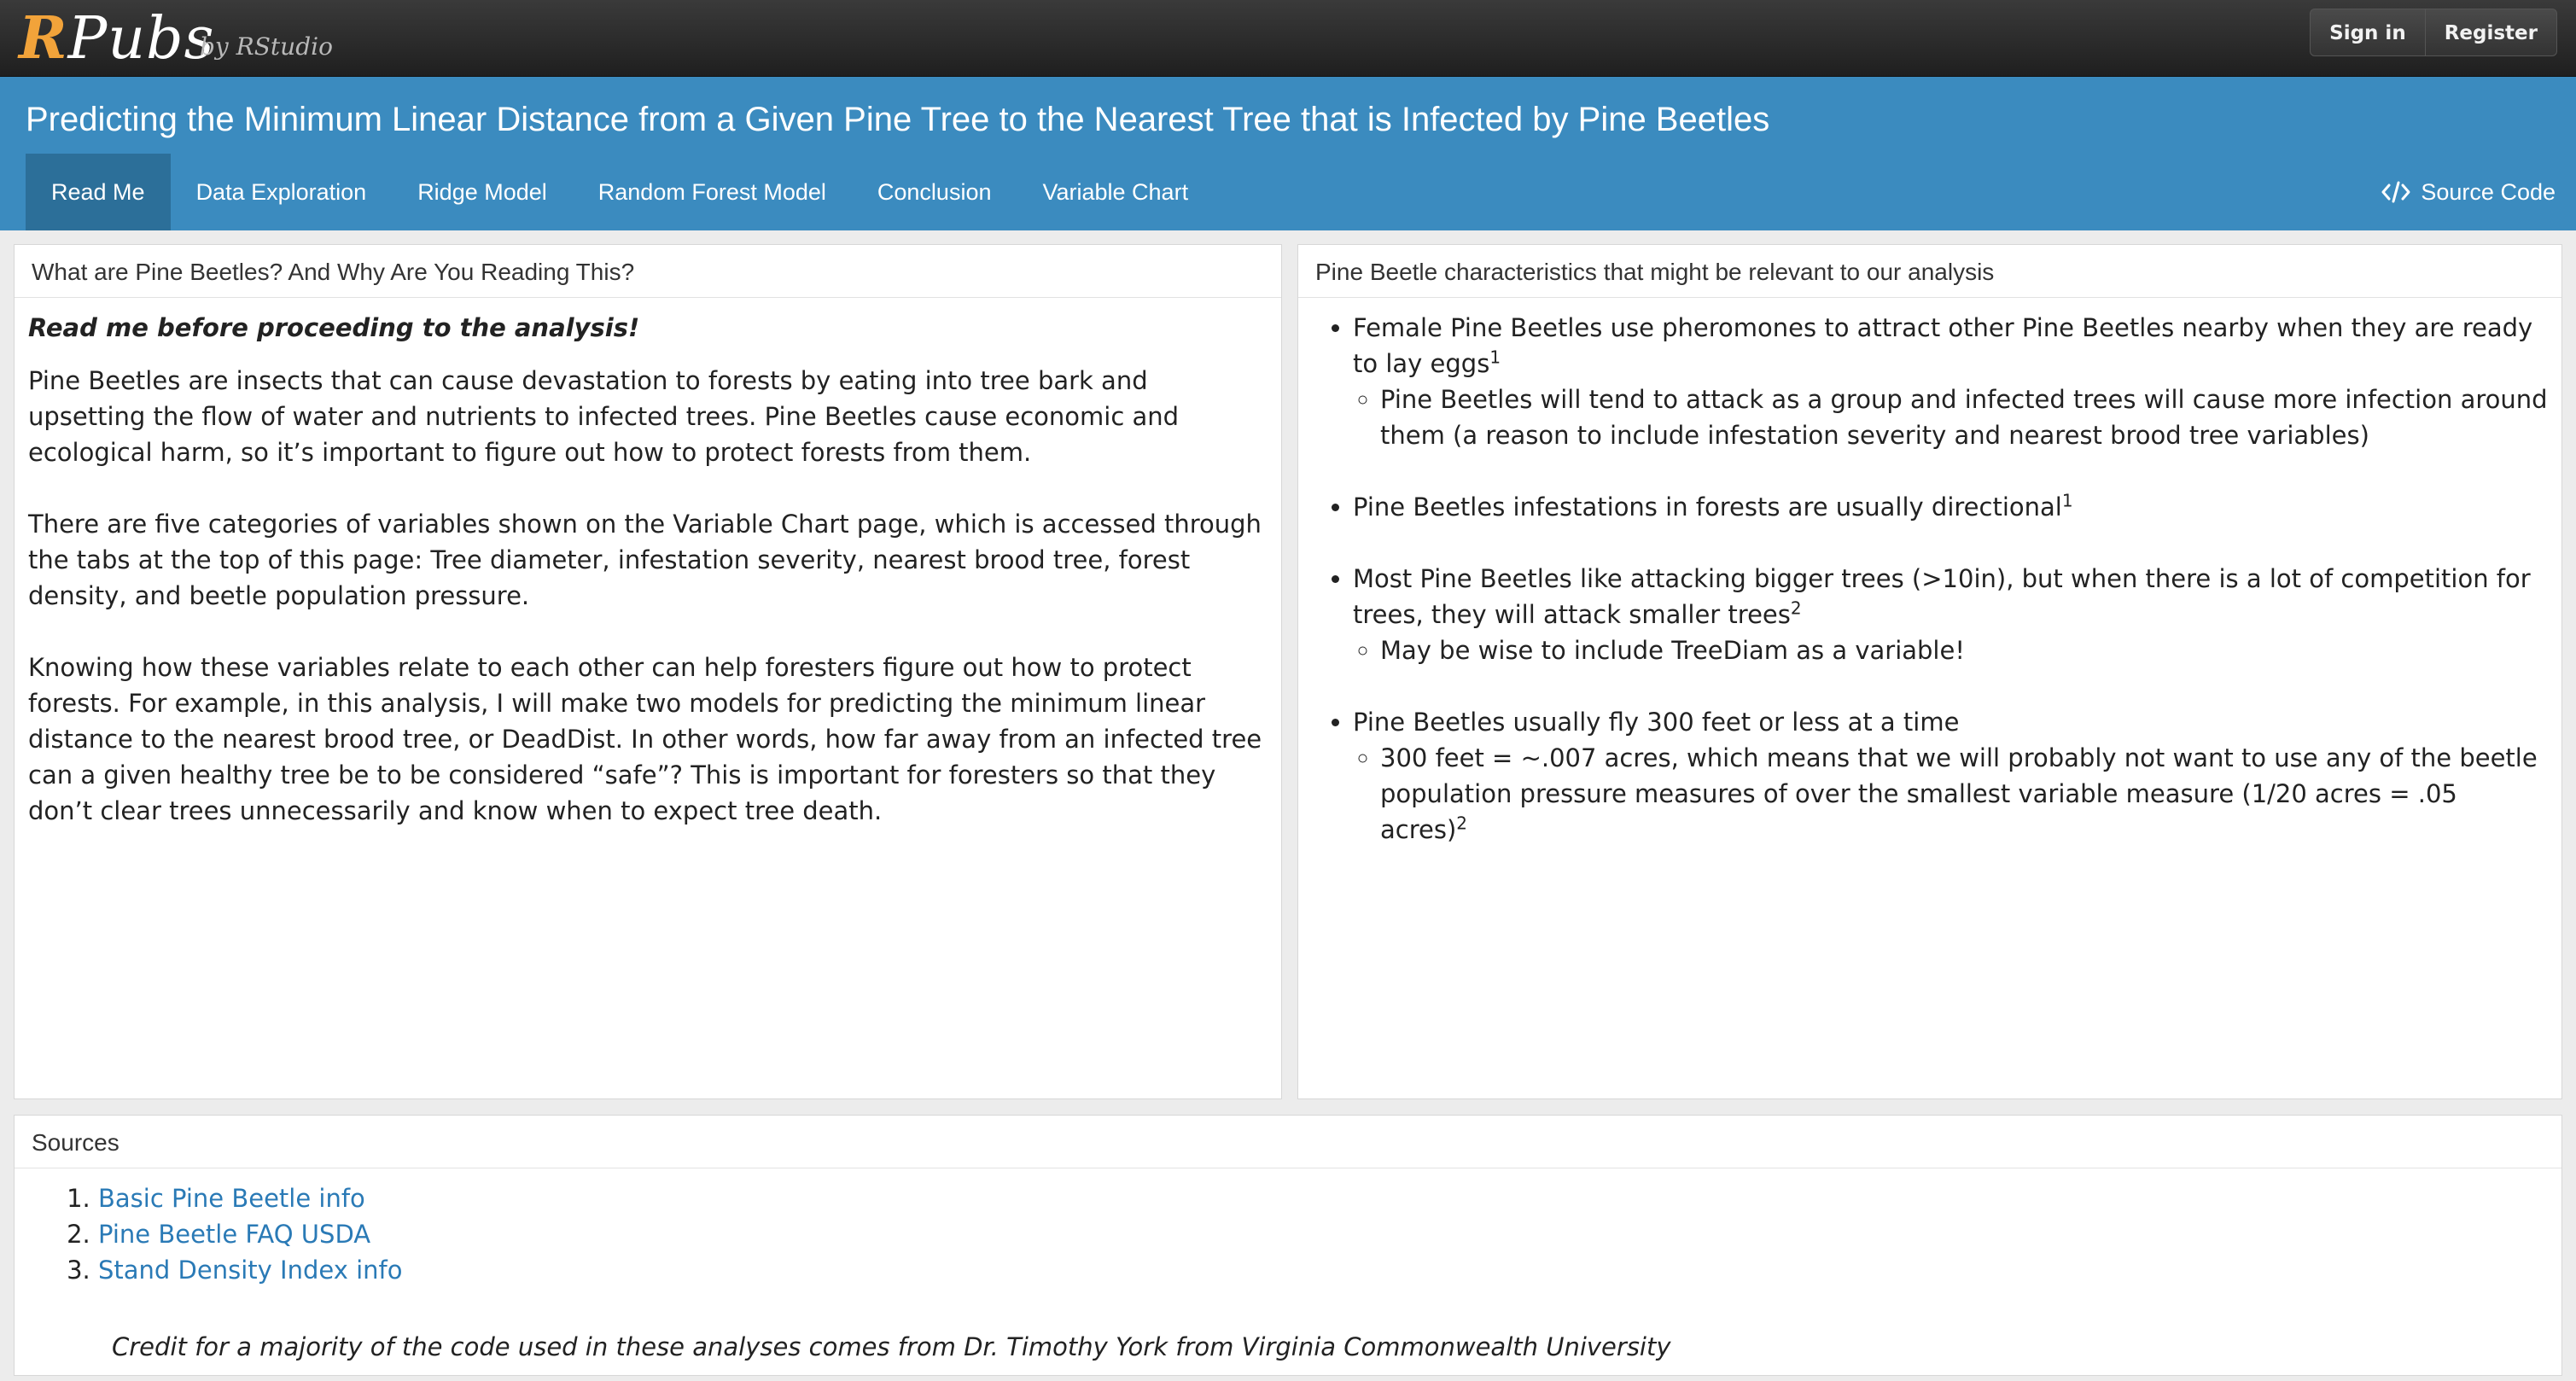  I want to click on tab-ridge-model: Ridge Model, so click(482, 192).